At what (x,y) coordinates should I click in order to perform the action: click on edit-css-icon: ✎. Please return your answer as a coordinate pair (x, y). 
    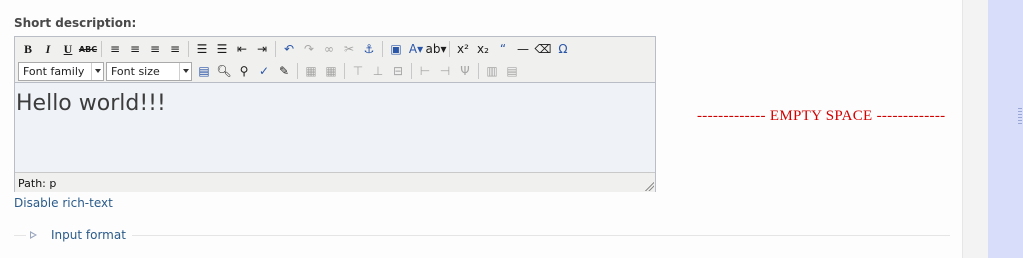
    Looking at the image, I should click on (284, 71).